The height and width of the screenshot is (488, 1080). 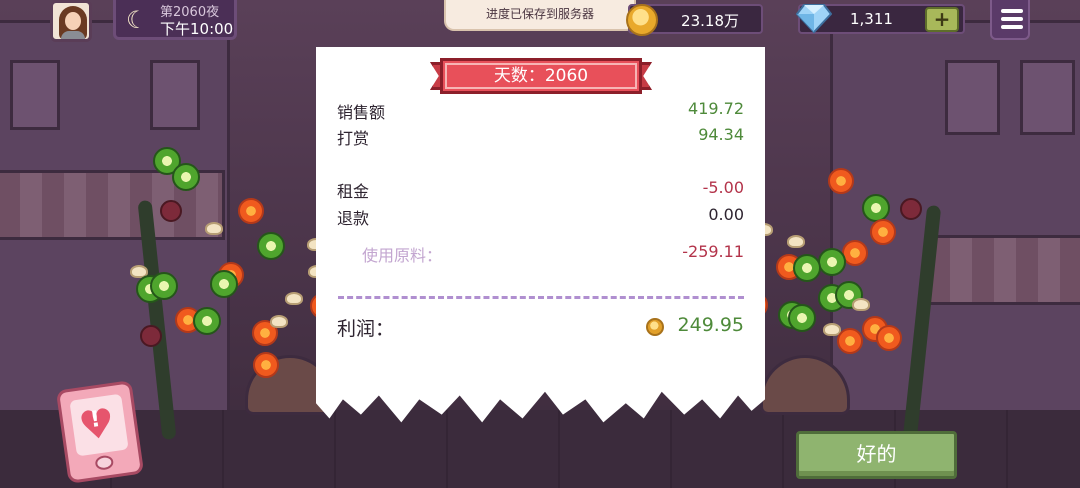 I want to click on ingredients-label: 使用原料：, so click(x=402, y=255).